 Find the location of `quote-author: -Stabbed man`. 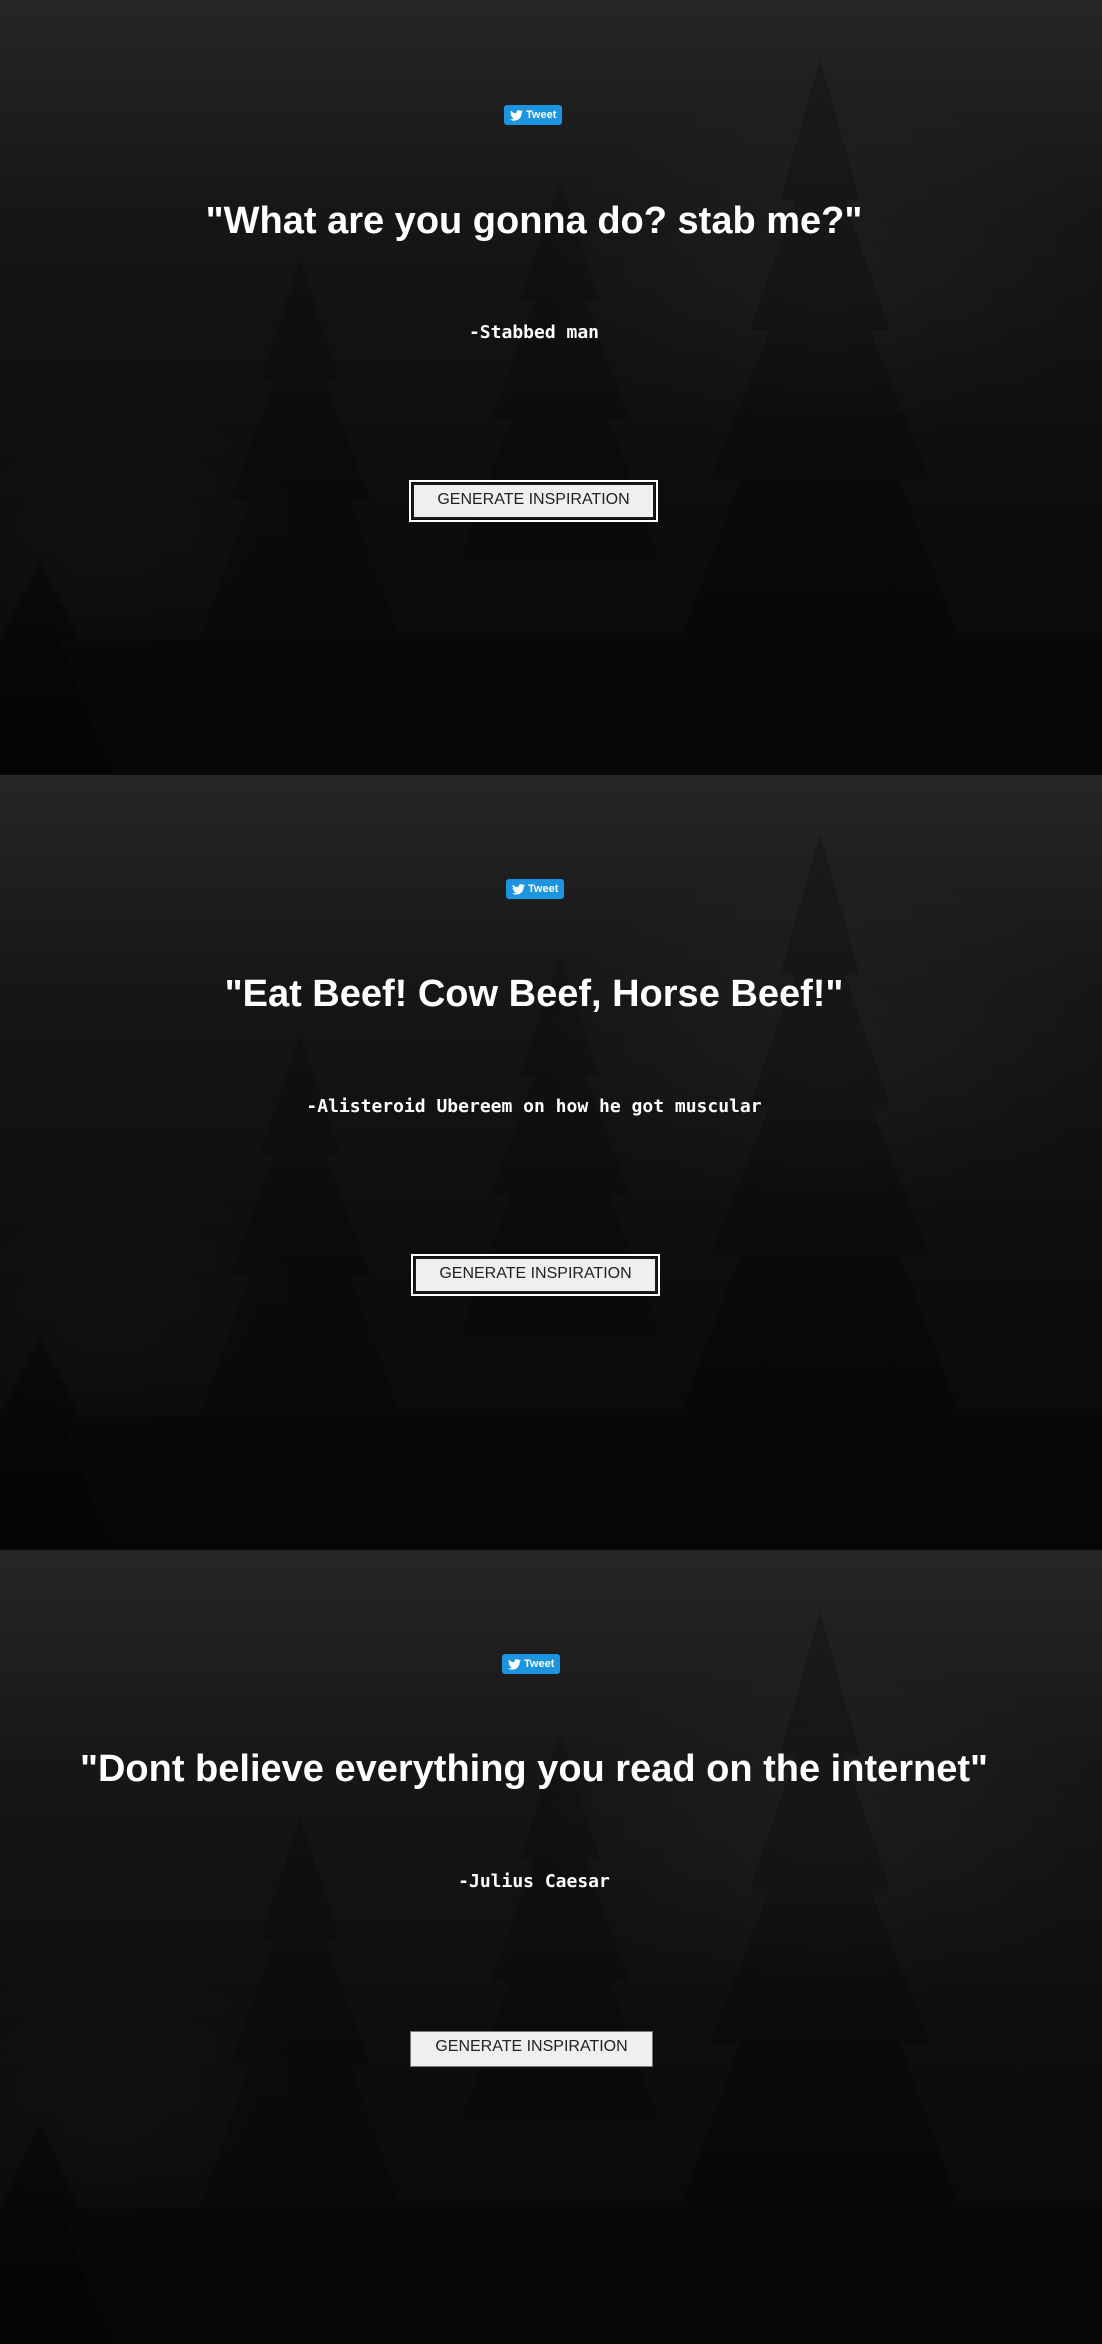

quote-author: -Stabbed man is located at coordinates (534, 332).